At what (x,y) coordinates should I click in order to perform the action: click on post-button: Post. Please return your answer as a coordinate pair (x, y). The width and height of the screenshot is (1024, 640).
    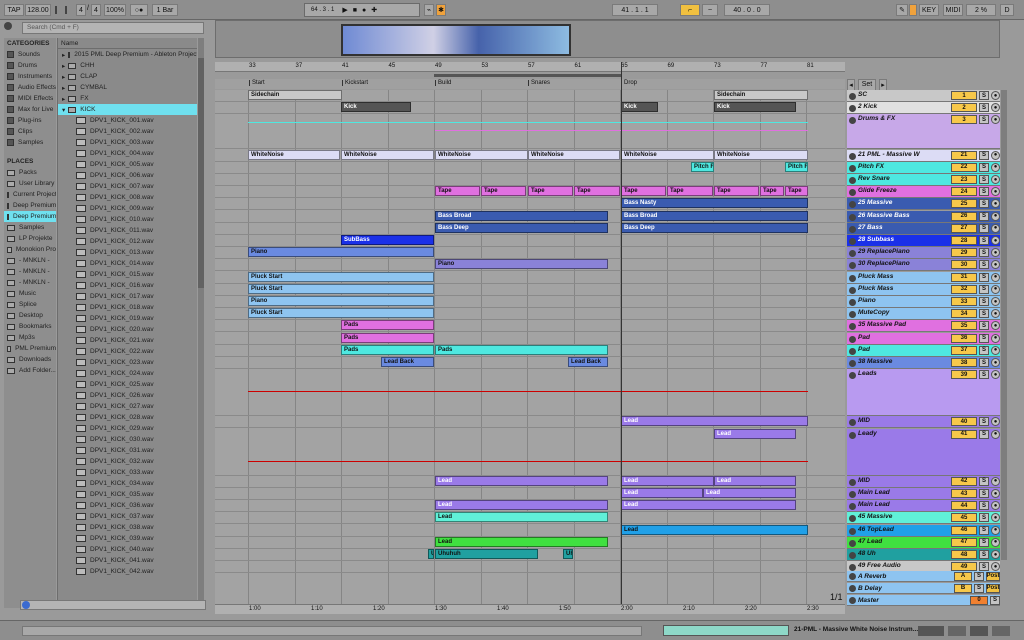
    Looking at the image, I should click on (993, 576).